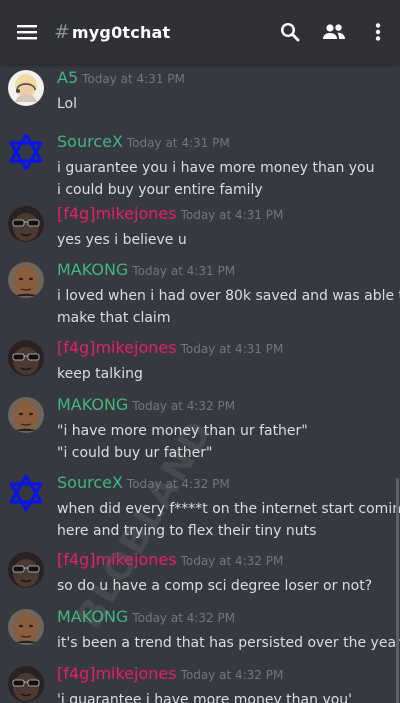 Image resolution: width=400 pixels, height=703 pixels. What do you see at coordinates (205, 697) in the screenshot?
I see `message-text: 'i guarantee i have more money than you'` at bounding box center [205, 697].